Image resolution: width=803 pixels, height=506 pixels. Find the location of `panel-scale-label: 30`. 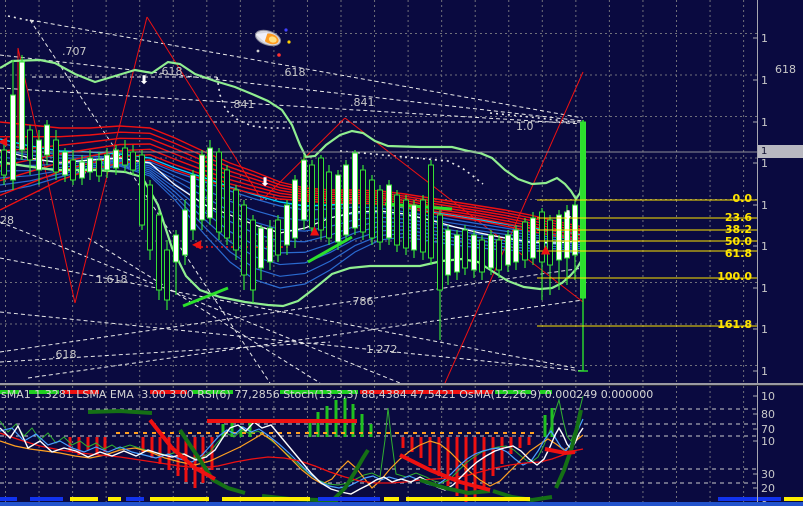

panel-scale-label: 30 is located at coordinates (768, 474).